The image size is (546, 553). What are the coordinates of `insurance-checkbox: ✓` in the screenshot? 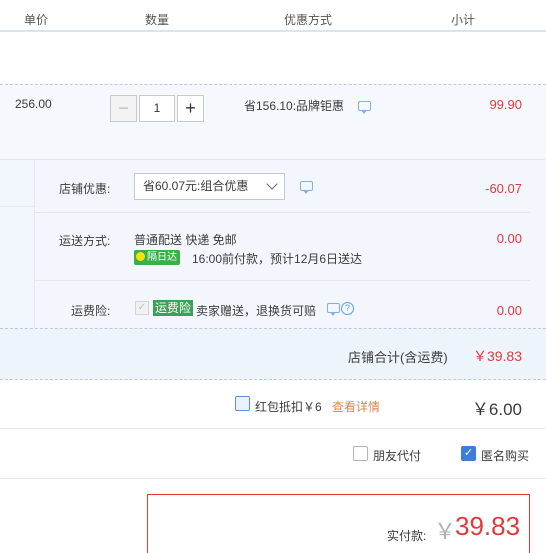 It's located at (142, 308).